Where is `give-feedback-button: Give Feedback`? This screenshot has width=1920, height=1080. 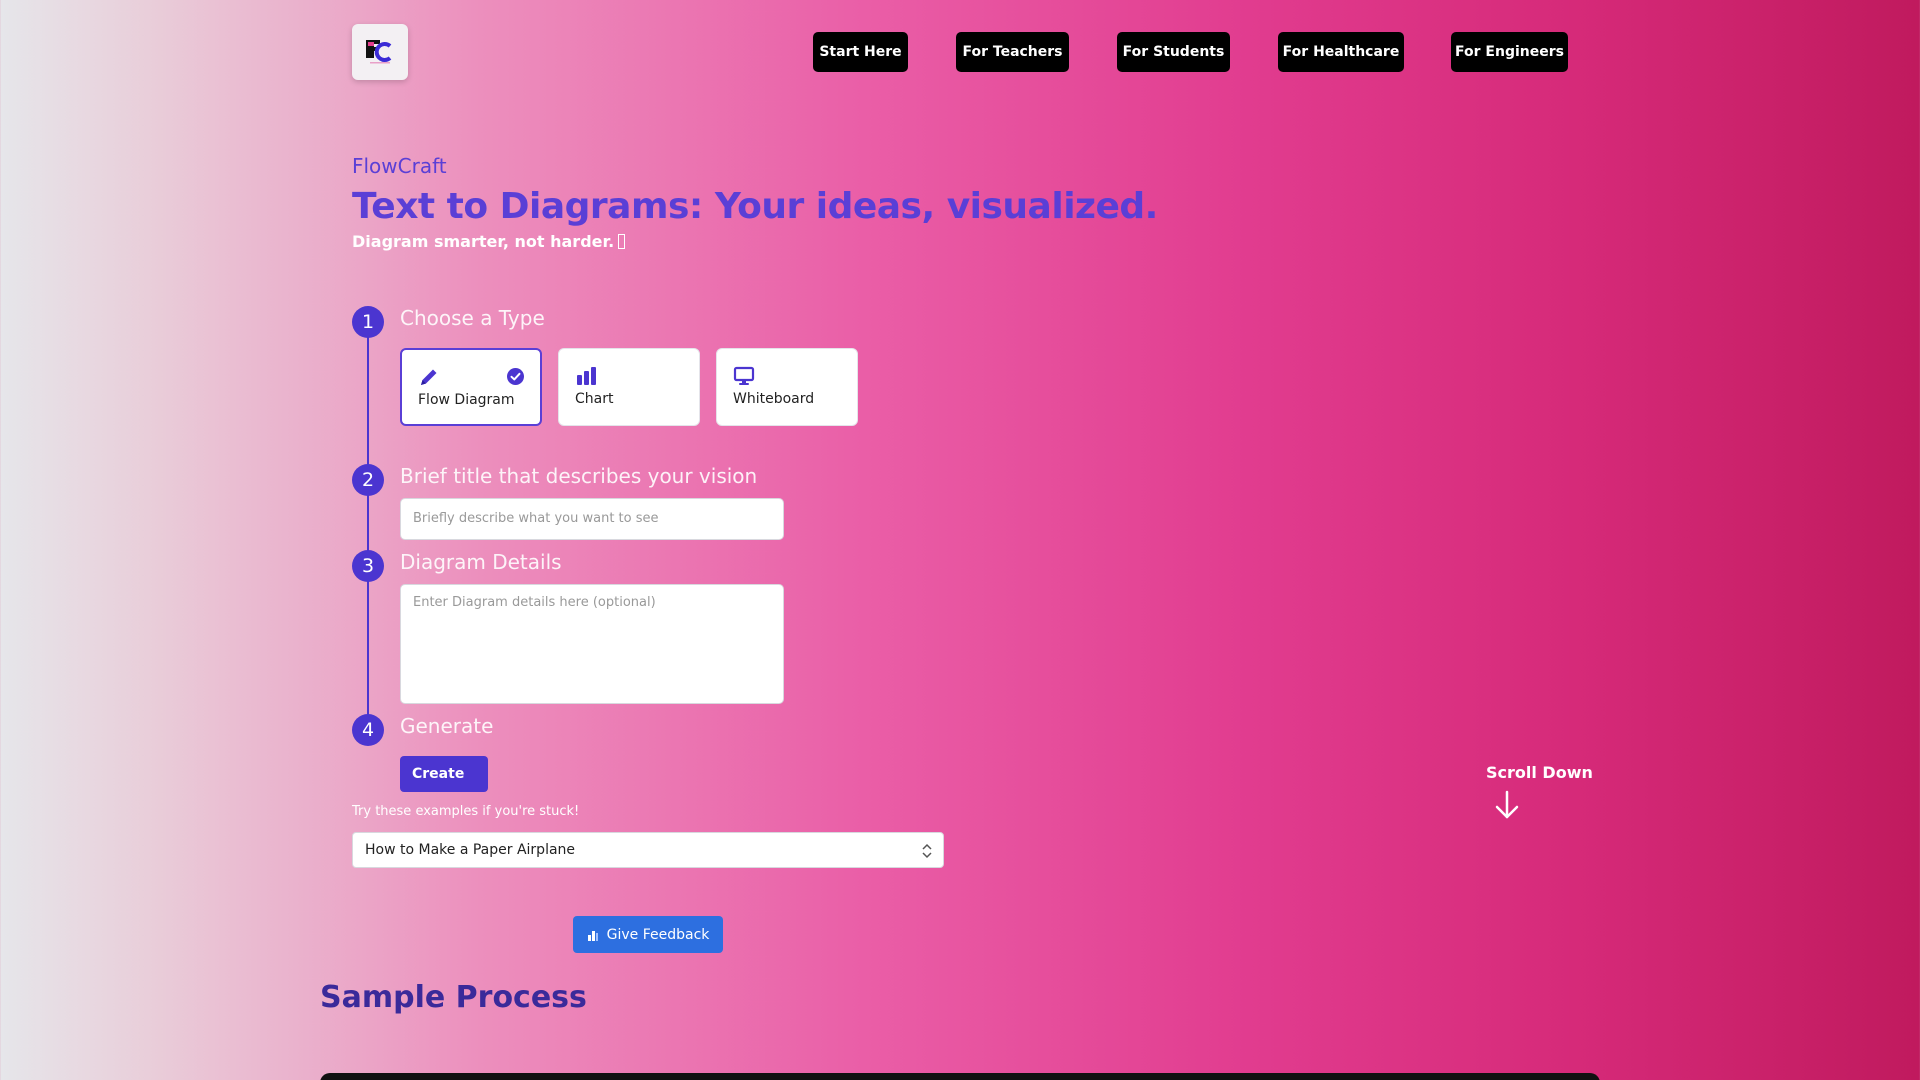 give-feedback-button: Give Feedback is located at coordinates (648, 934).